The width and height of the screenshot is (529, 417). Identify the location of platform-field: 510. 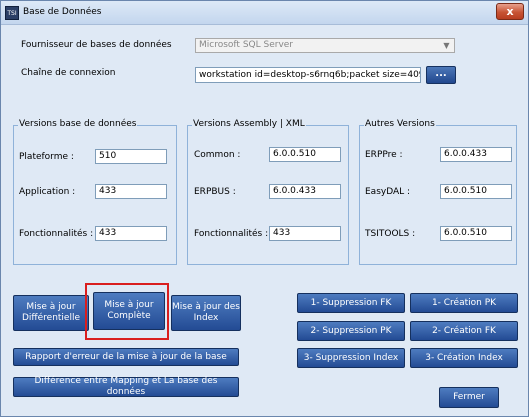
(131, 156).